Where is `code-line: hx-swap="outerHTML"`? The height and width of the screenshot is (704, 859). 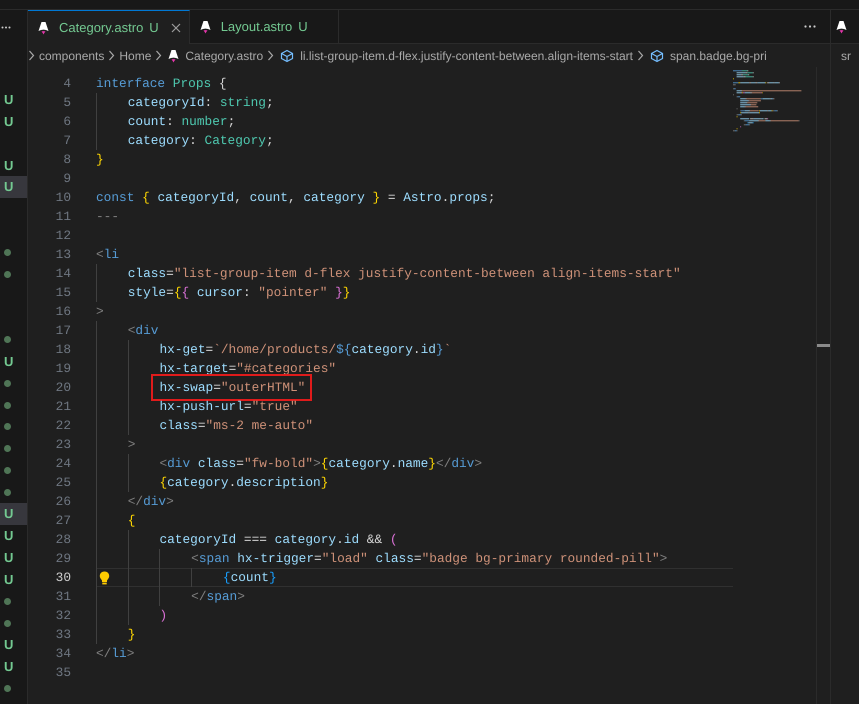
code-line: hx-swap="outerHTML" is located at coordinates (415, 387).